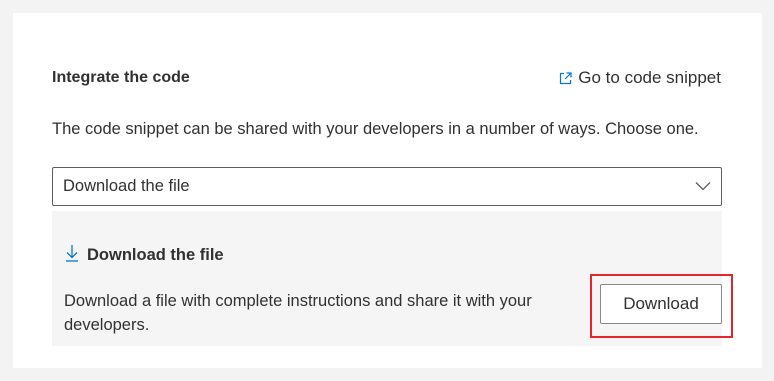 This screenshot has height=381, width=774. Describe the element at coordinates (72, 255) in the screenshot. I see `download-arrow-icon` at that location.